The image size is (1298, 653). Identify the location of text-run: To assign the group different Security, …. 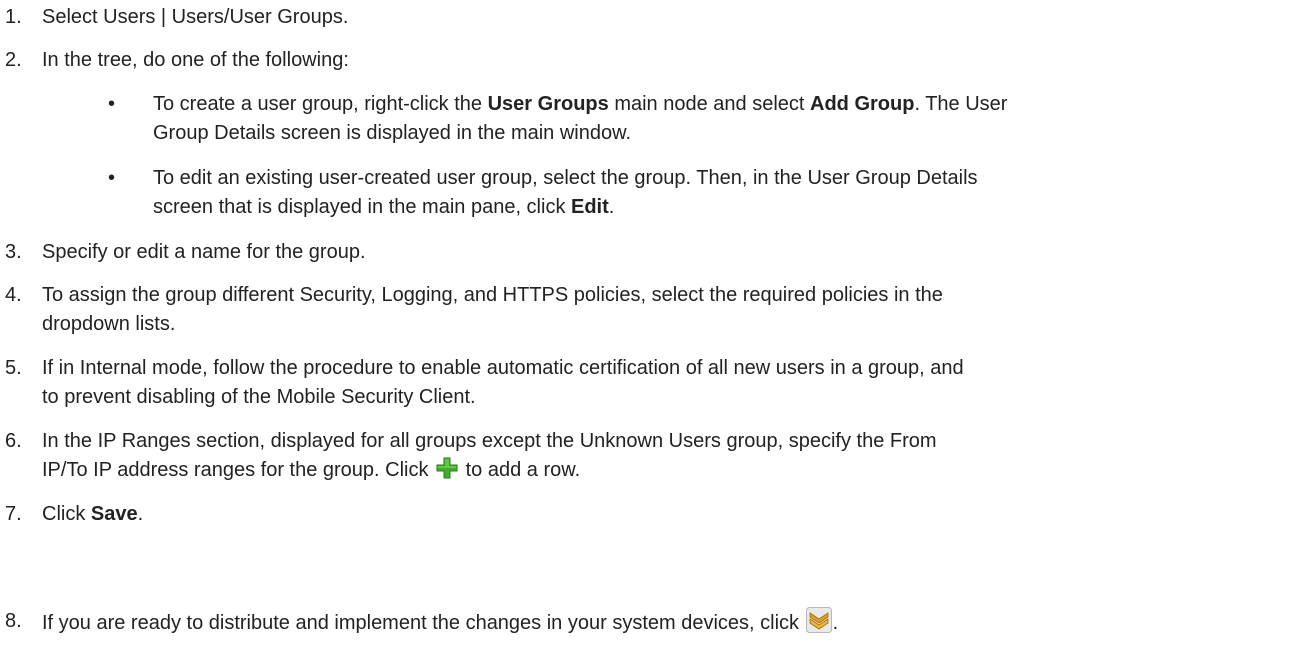
(492, 295).